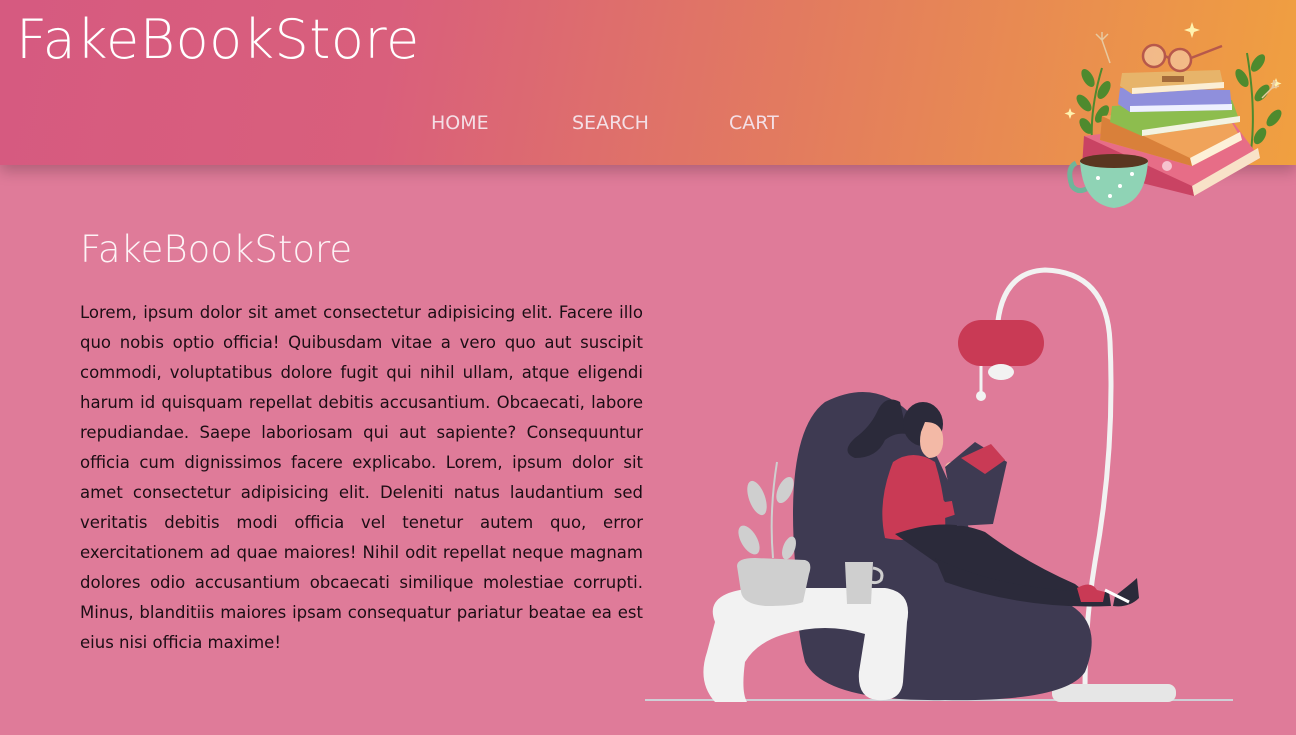 The height and width of the screenshot is (735, 1296). What do you see at coordinates (754, 123) in the screenshot?
I see `nav-cart-link: CART` at bounding box center [754, 123].